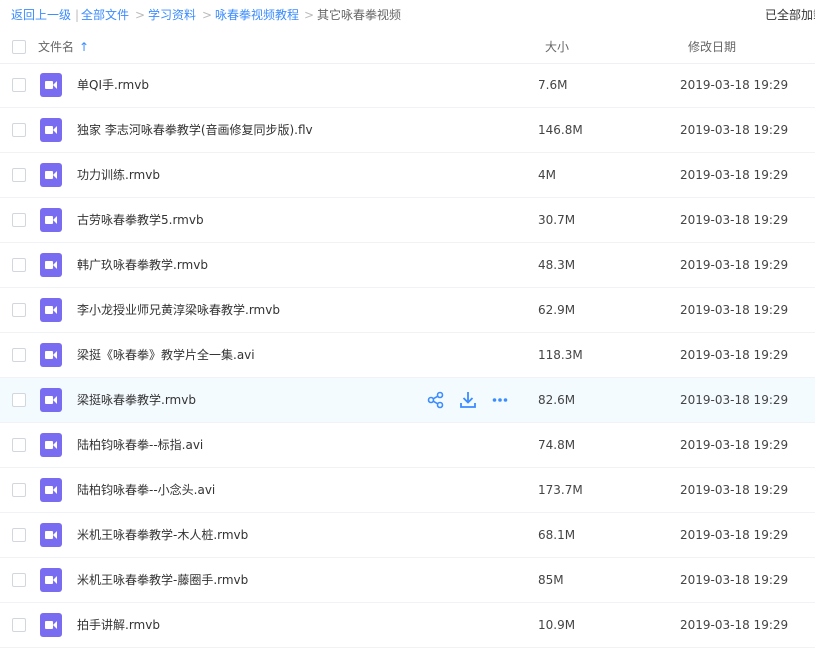  I want to click on file-size: 74.8M, so click(557, 445).